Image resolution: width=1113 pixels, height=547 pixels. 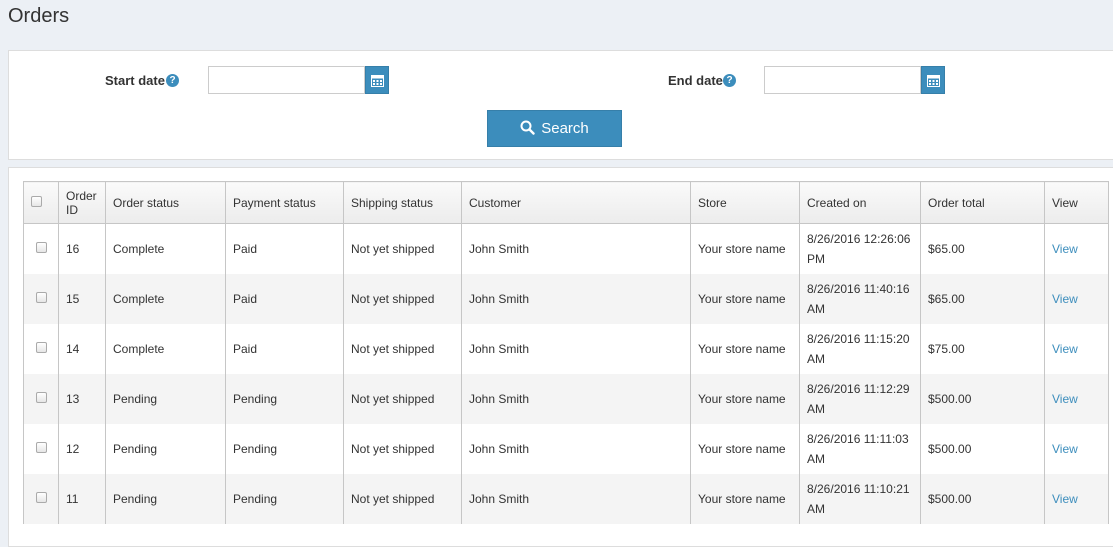 What do you see at coordinates (135, 80) in the screenshot?
I see `start-date-label: Start date` at bounding box center [135, 80].